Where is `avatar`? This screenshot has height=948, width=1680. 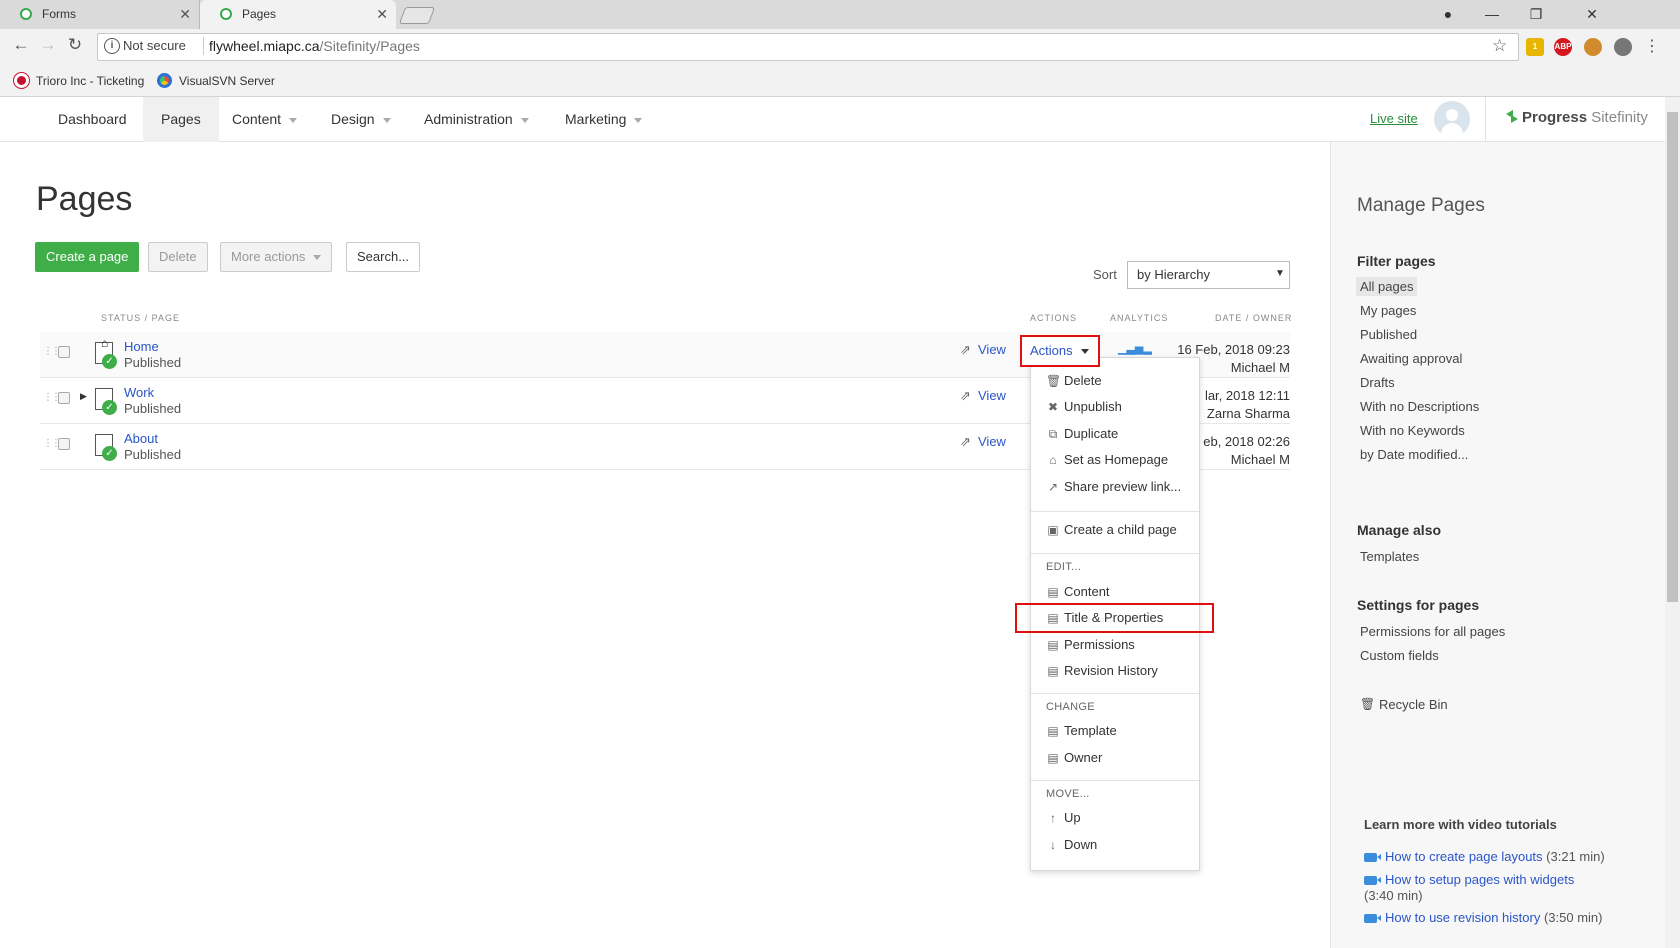 avatar is located at coordinates (1452, 119).